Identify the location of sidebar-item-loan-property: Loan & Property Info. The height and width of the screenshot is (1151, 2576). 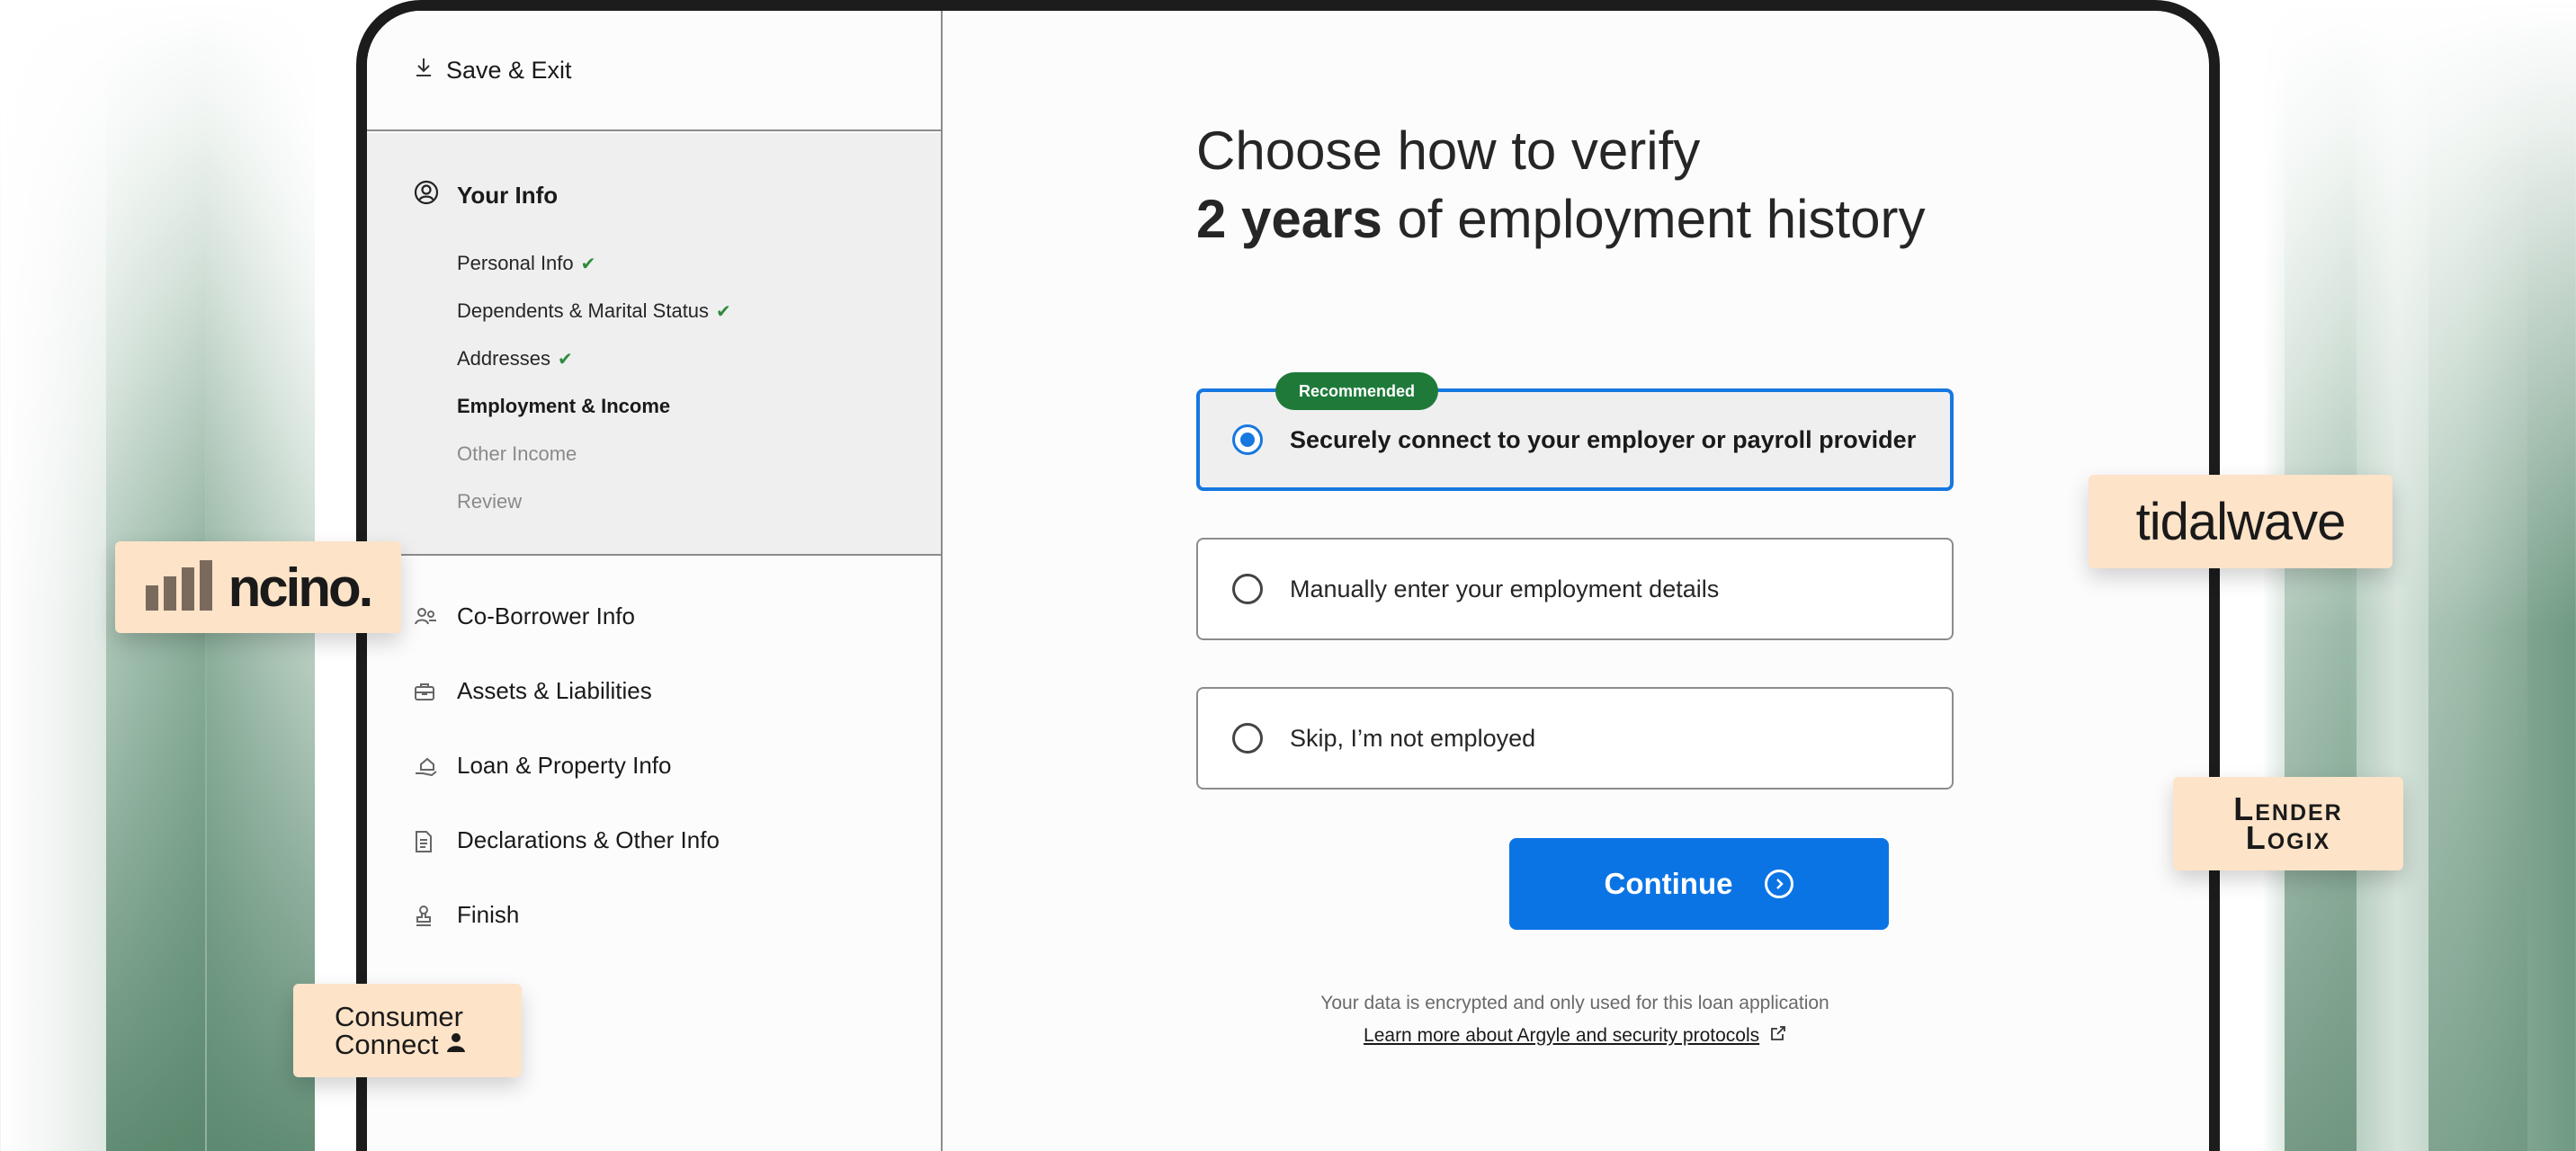
(542, 766).